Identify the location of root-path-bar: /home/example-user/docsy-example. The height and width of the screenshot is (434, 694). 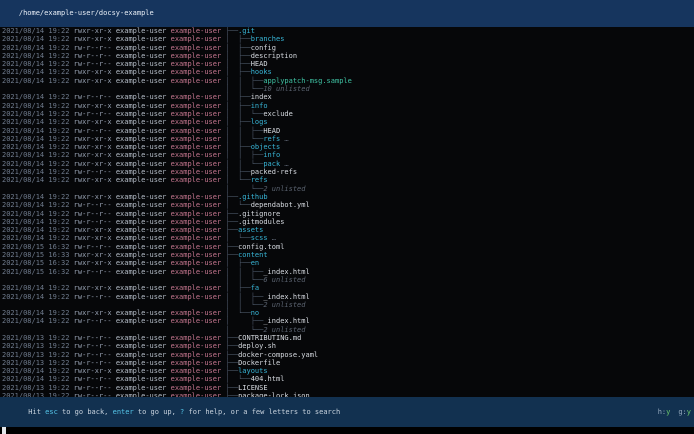
(347, 13).